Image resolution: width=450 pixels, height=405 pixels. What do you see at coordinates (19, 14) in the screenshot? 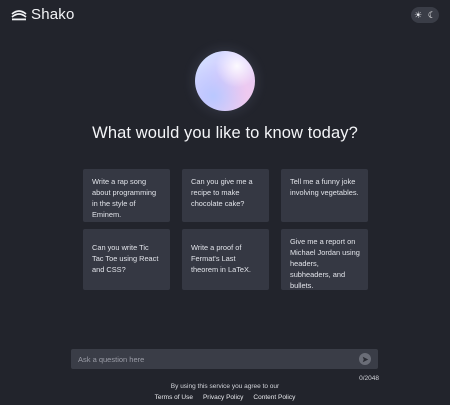
I see `logo-icon` at bounding box center [19, 14].